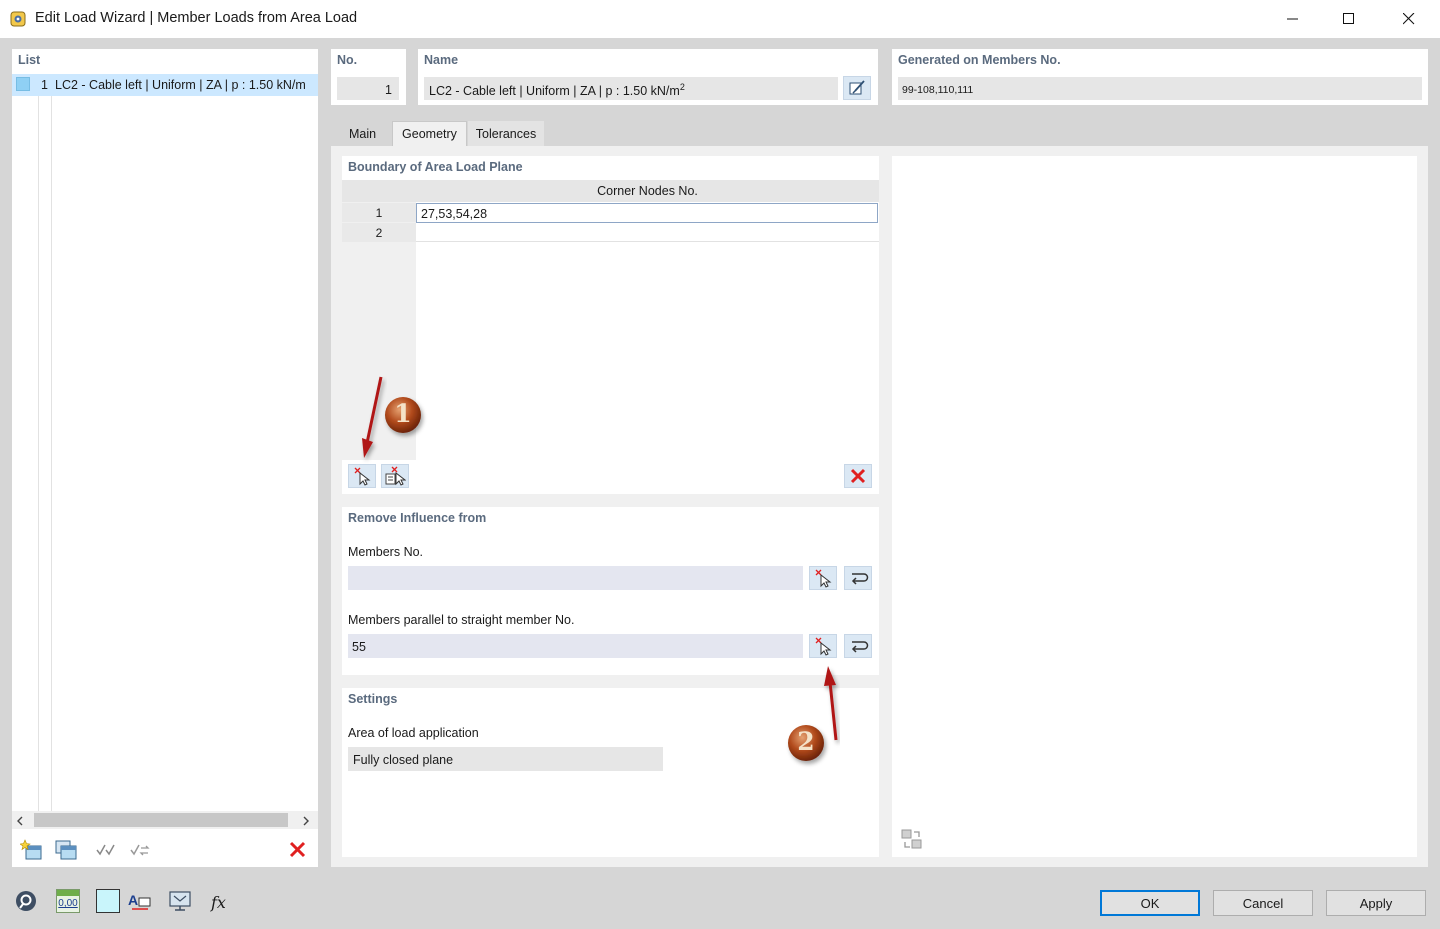  Describe the element at coordinates (600, 568) in the screenshot. I see `annotation-overlay` at that location.